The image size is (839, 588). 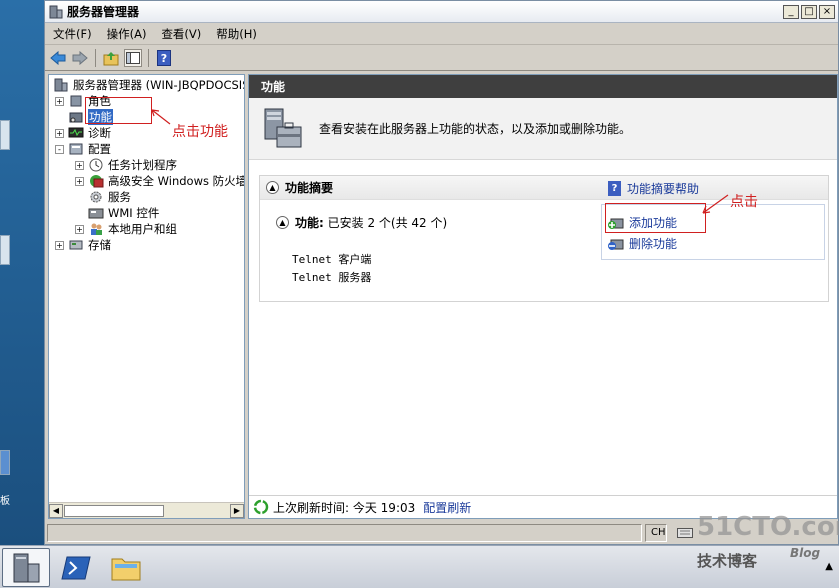 What do you see at coordinates (653, 244) in the screenshot?
I see `remove-features-label: 删除功能` at bounding box center [653, 244].